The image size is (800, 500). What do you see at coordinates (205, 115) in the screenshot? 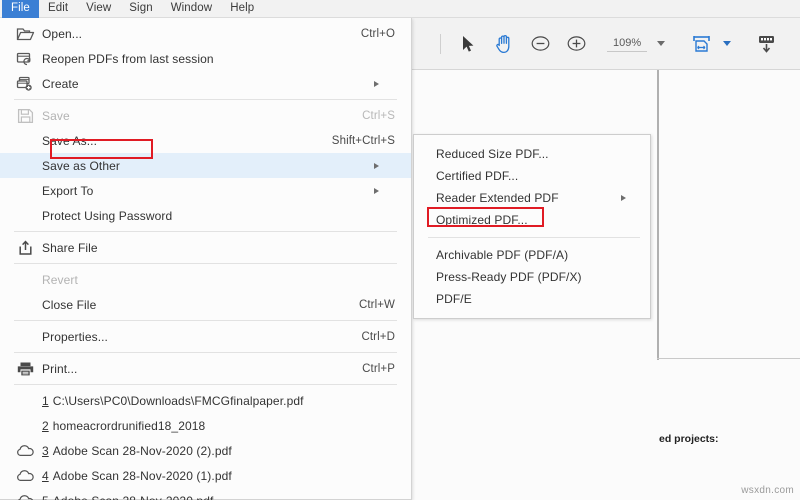
I see `menu-item-save: Save Ctrl+S` at bounding box center [205, 115].